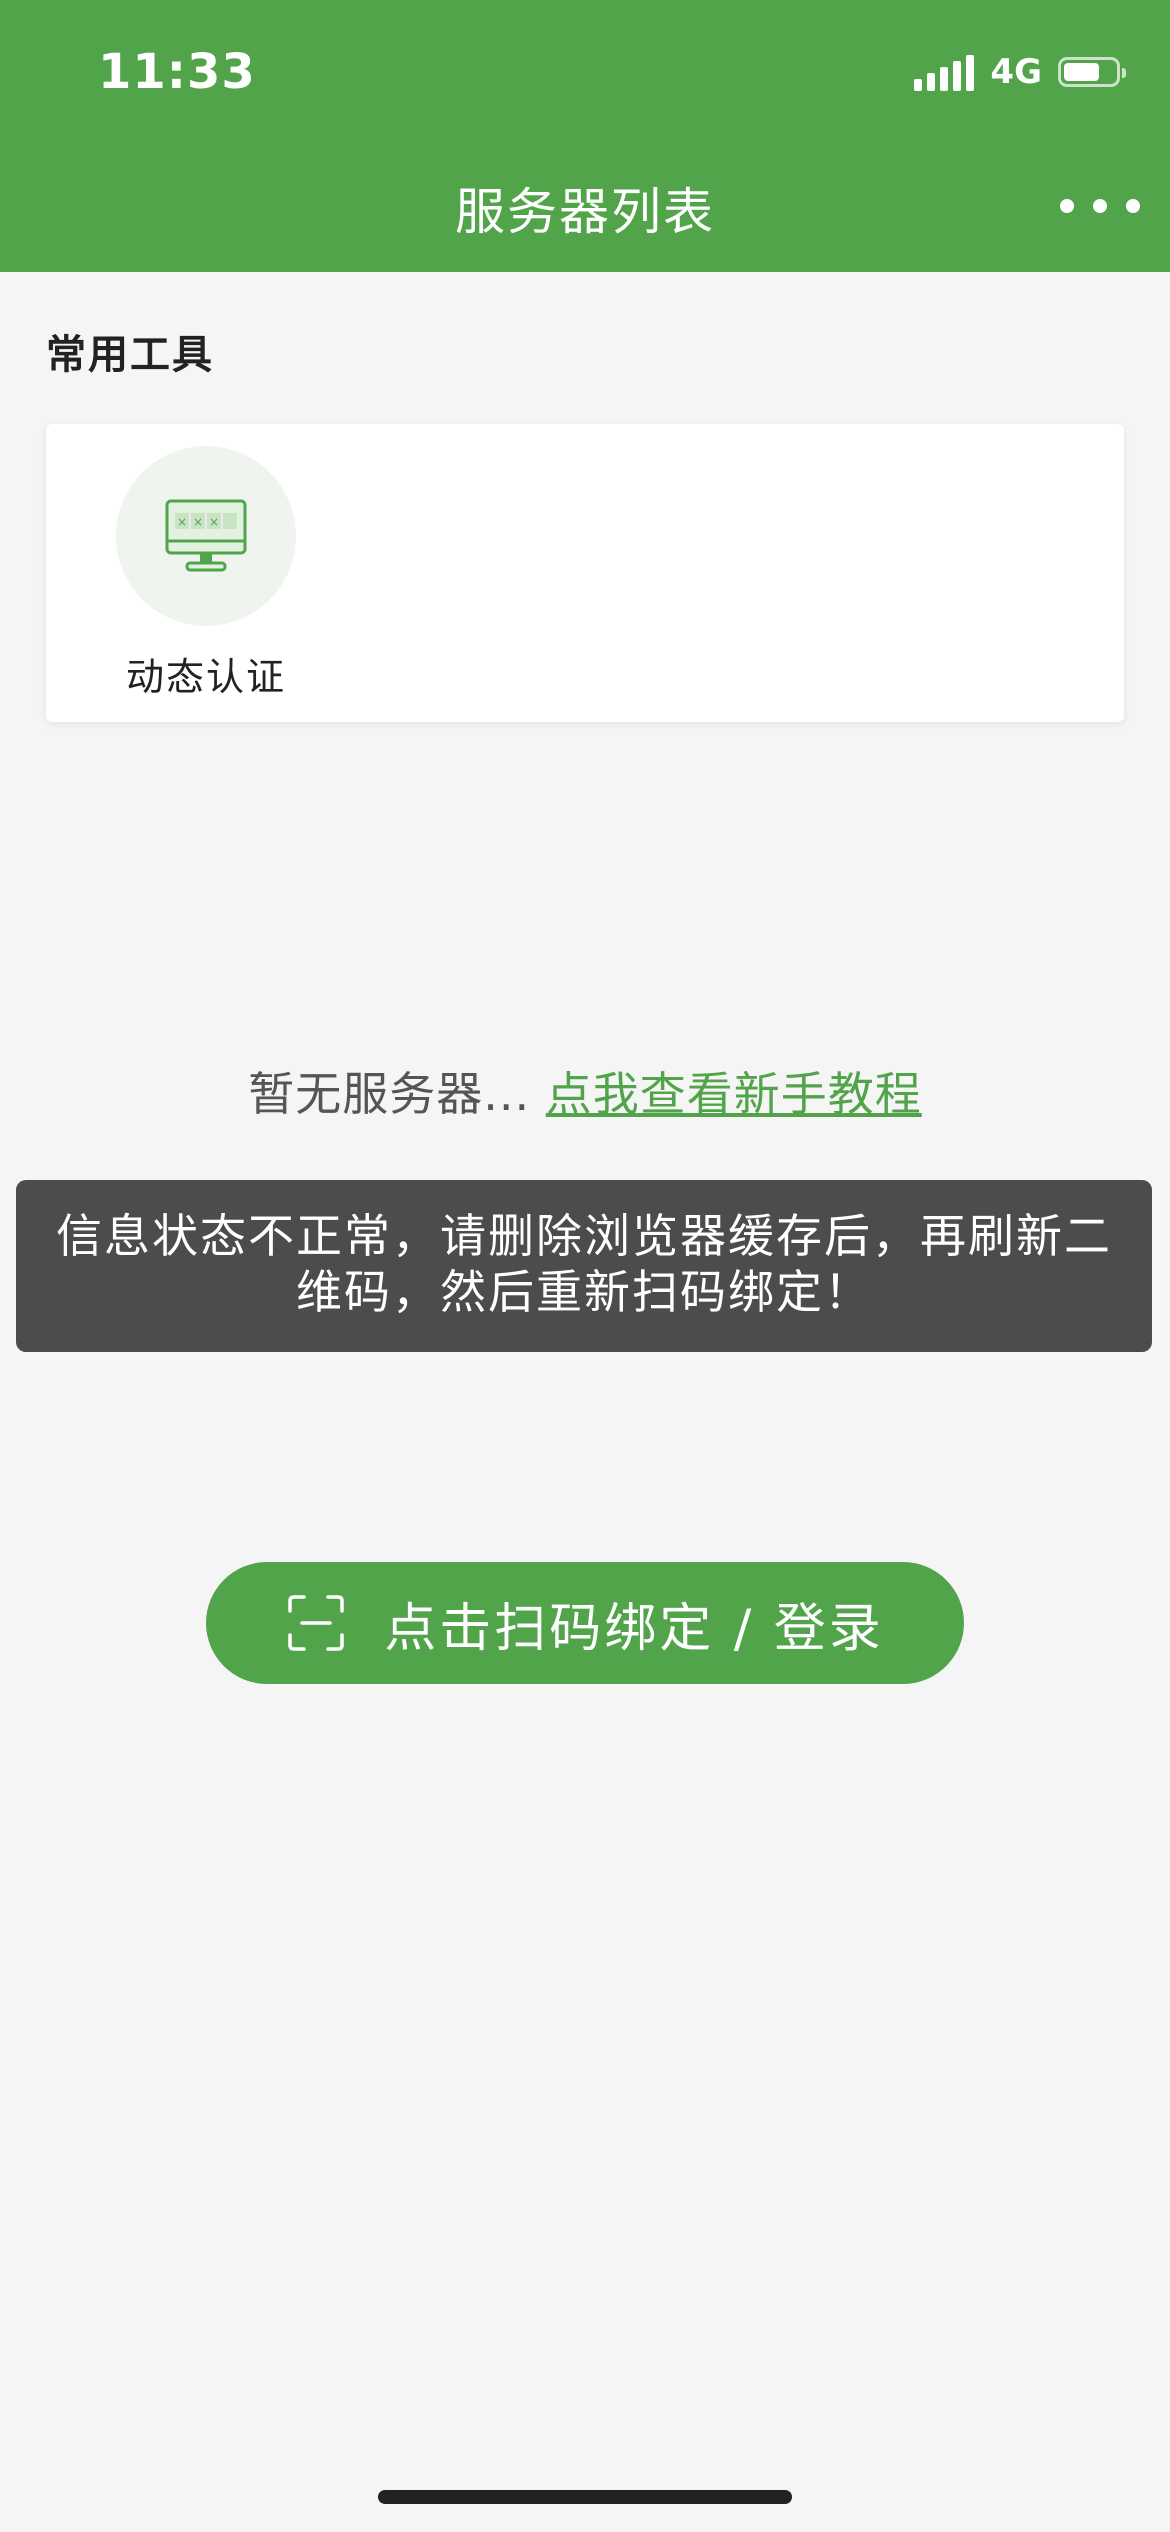 The image size is (1170, 2532). I want to click on empty-state: 暂无服务器... 点我查看新手教程, so click(585, 1091).